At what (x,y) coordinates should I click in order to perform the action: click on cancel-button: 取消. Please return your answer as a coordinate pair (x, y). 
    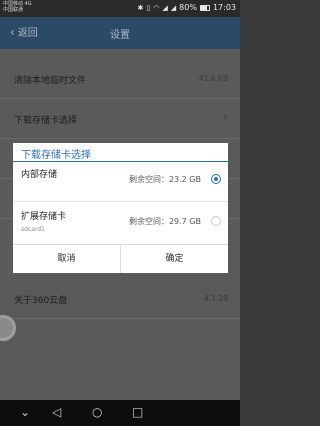
    Looking at the image, I should click on (66, 259).